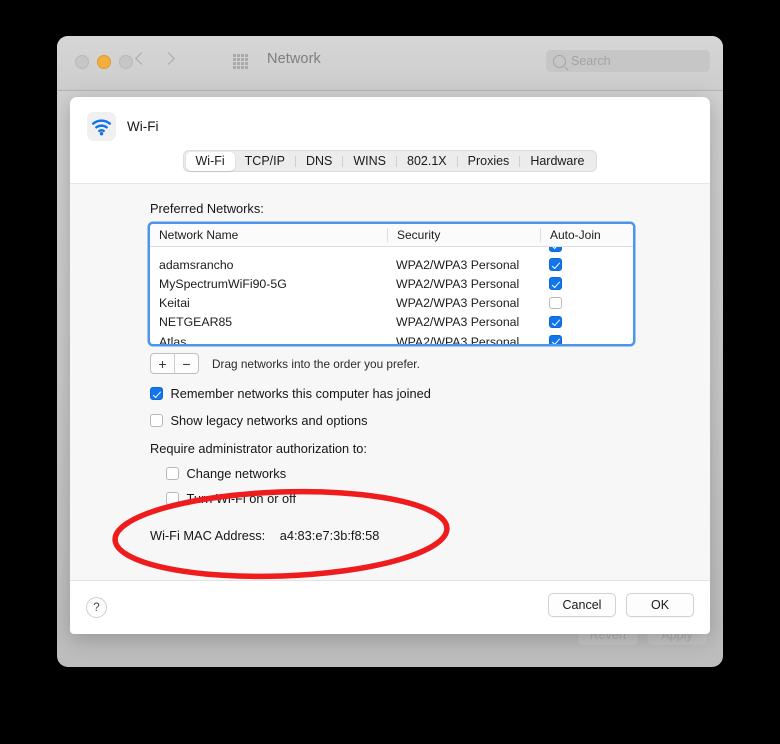 Image resolution: width=780 pixels, height=744 pixels. Describe the element at coordinates (427, 161) in the screenshot. I see `tab-8021x: 802.1X` at that location.